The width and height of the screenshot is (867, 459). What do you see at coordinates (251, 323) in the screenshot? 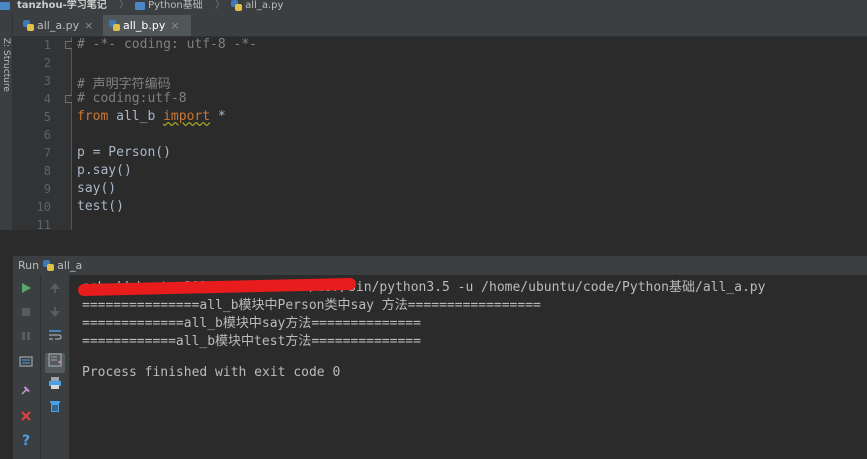
I see `console-output-line: =============all_b模块中say方法==============` at bounding box center [251, 323].